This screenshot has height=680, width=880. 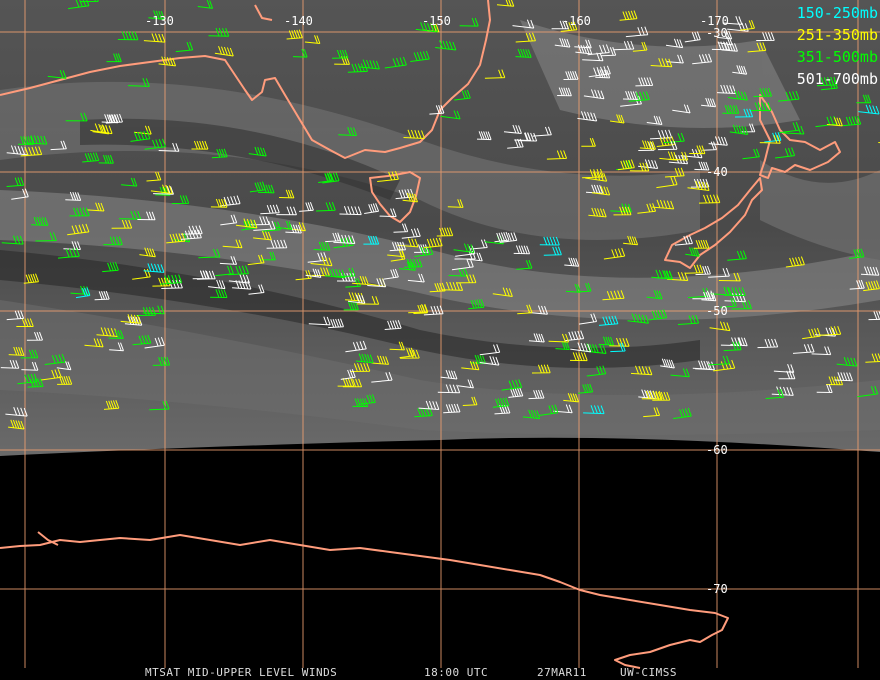 I want to click on footer-source: UW-CIMSS, so click(x=648, y=672).